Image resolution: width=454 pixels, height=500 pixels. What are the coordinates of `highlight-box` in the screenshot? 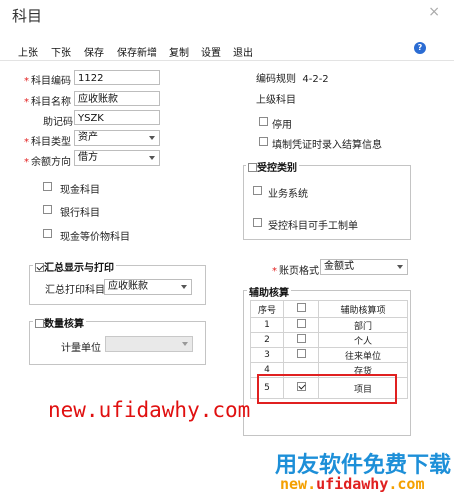 It's located at (327, 389).